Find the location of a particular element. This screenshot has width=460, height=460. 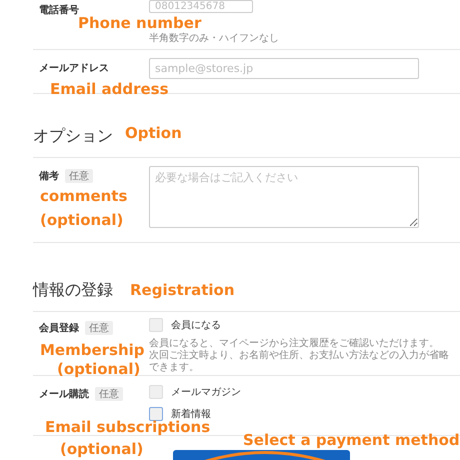

checkbox-label: メールマガジン is located at coordinates (206, 392).